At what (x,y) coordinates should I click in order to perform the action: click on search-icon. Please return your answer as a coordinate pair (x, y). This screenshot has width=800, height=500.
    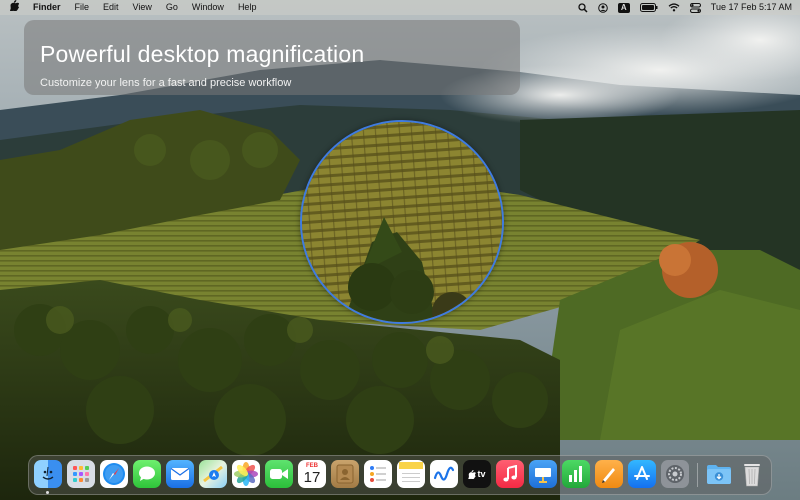
    Looking at the image, I should click on (583, 7).